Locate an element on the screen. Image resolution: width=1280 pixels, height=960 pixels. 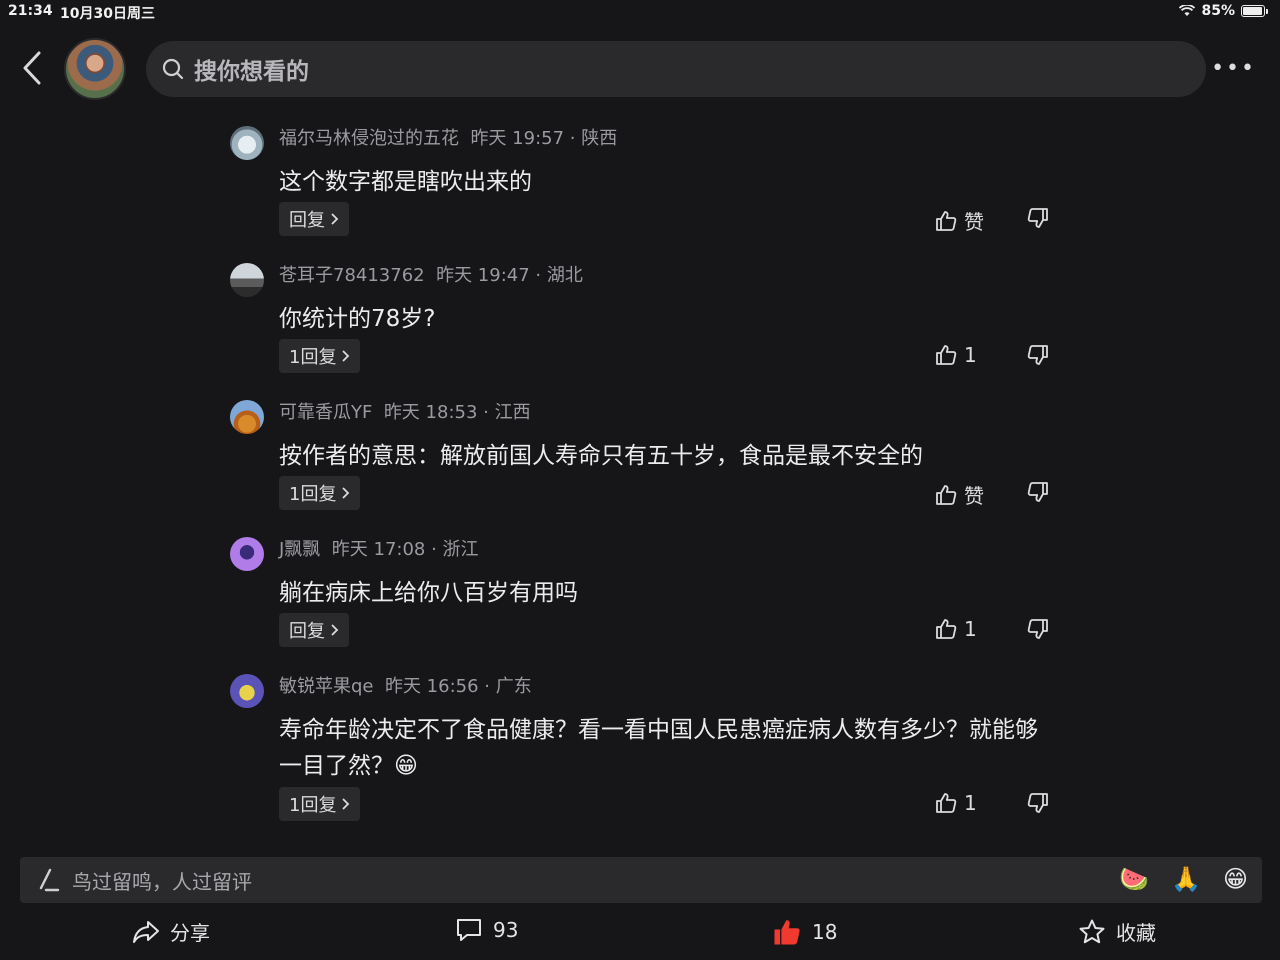
comment-user: 福尔马林侵泡过的五花 is located at coordinates (369, 138).